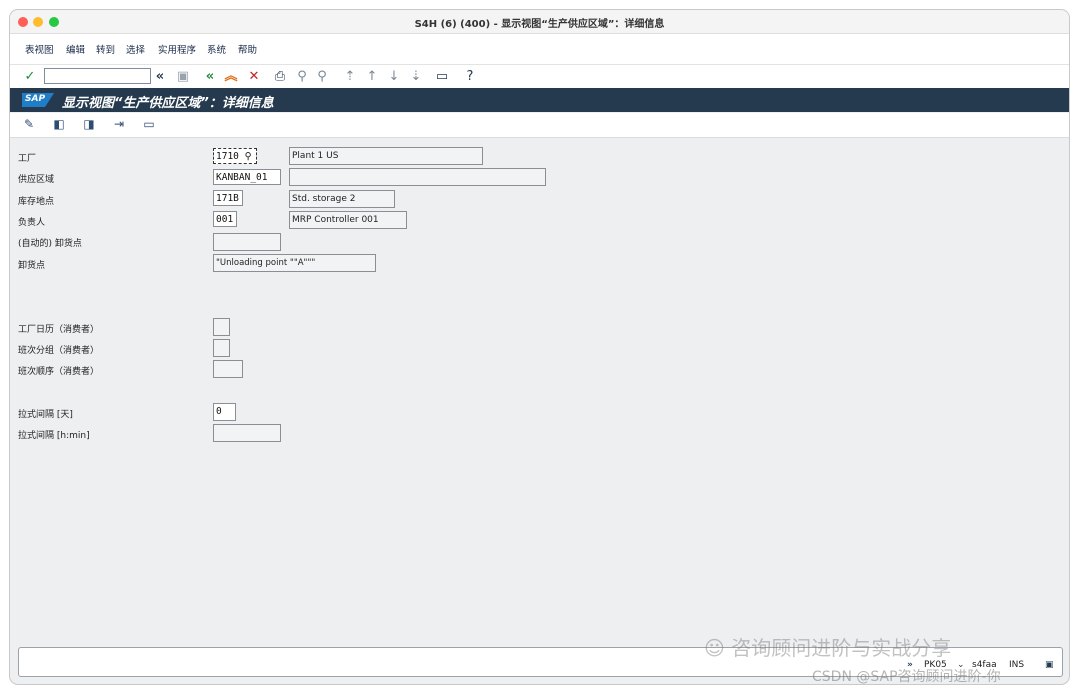  Describe the element at coordinates (539, 100) in the screenshot. I see `sap-title-bar: SAP 显示视图“生产供应区域”：详细信息` at that location.